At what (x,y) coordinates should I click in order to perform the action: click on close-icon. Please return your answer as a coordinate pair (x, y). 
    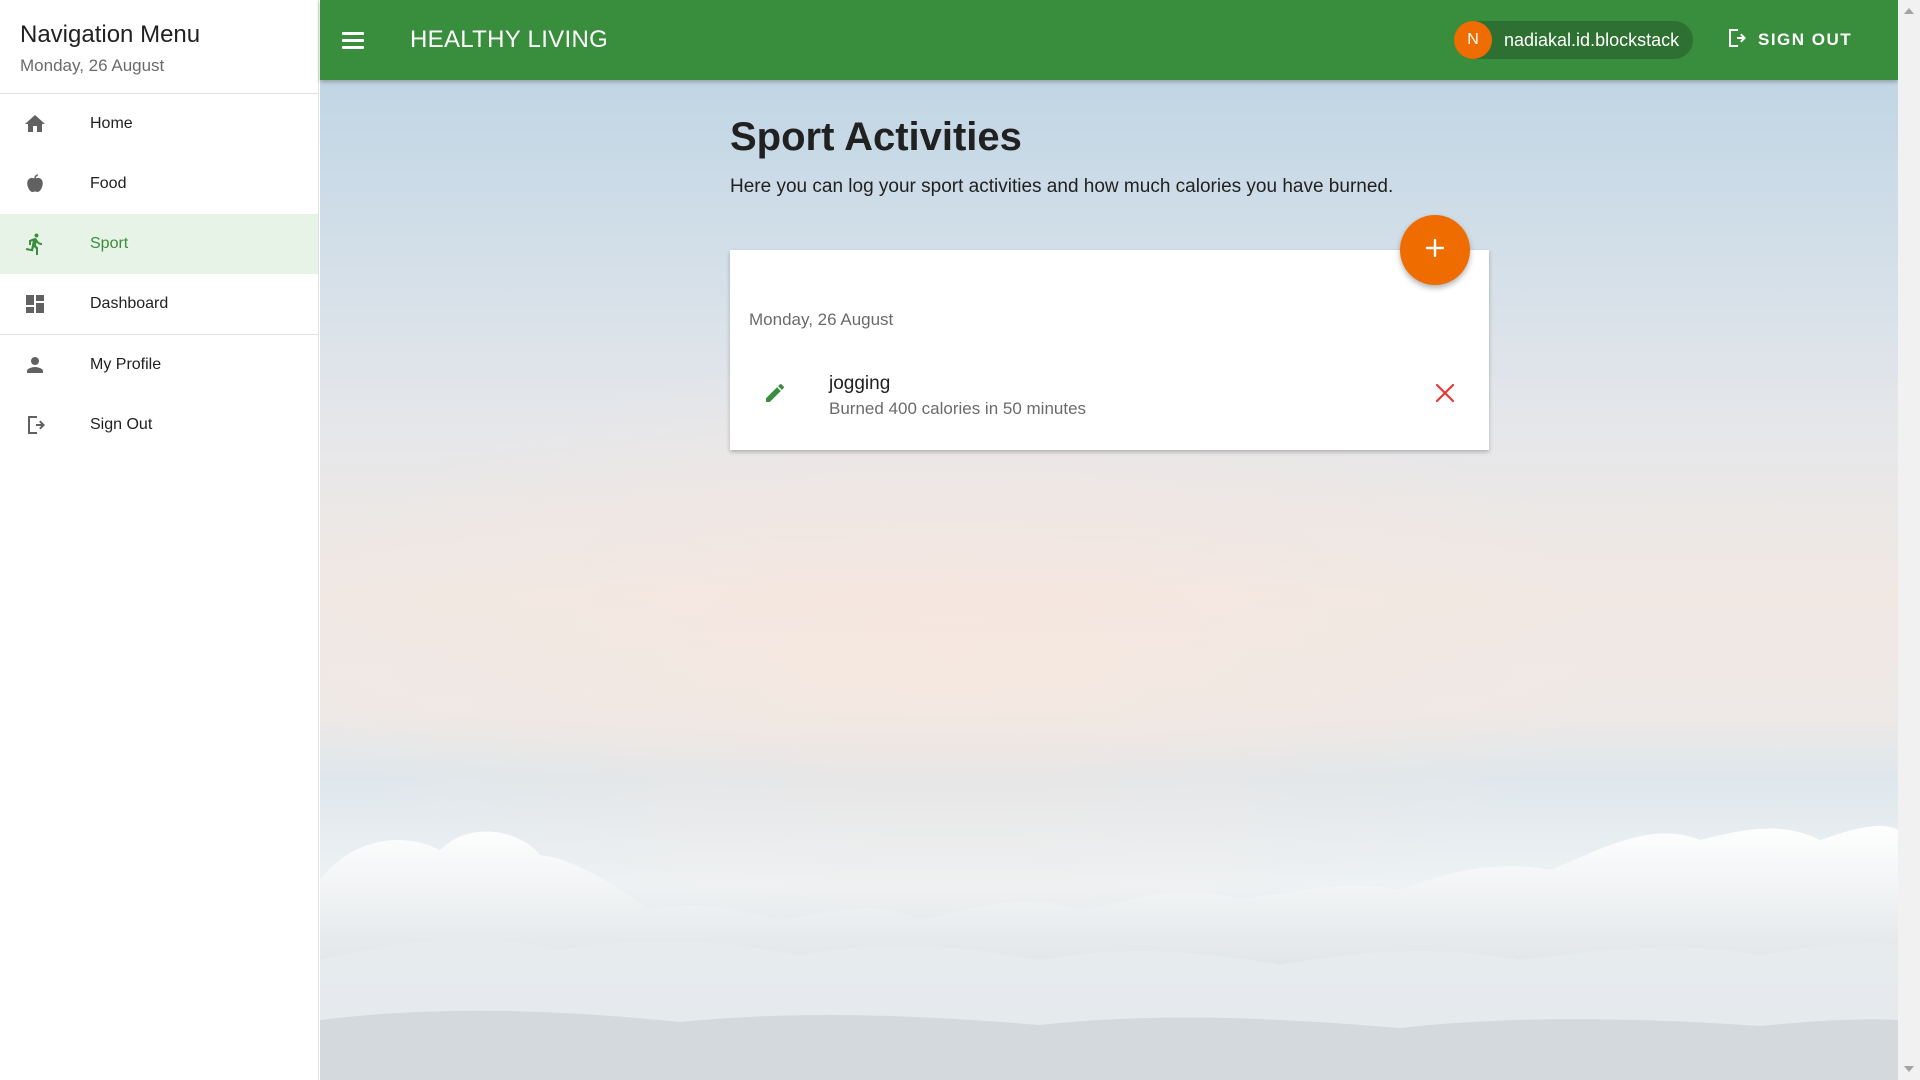
    Looking at the image, I should click on (1445, 395).